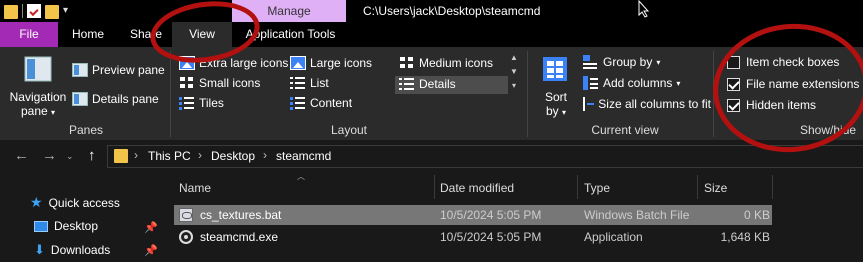 This screenshot has height=262, width=863. Describe the element at coordinates (555, 69) in the screenshot. I see `sort-by-icon` at that location.